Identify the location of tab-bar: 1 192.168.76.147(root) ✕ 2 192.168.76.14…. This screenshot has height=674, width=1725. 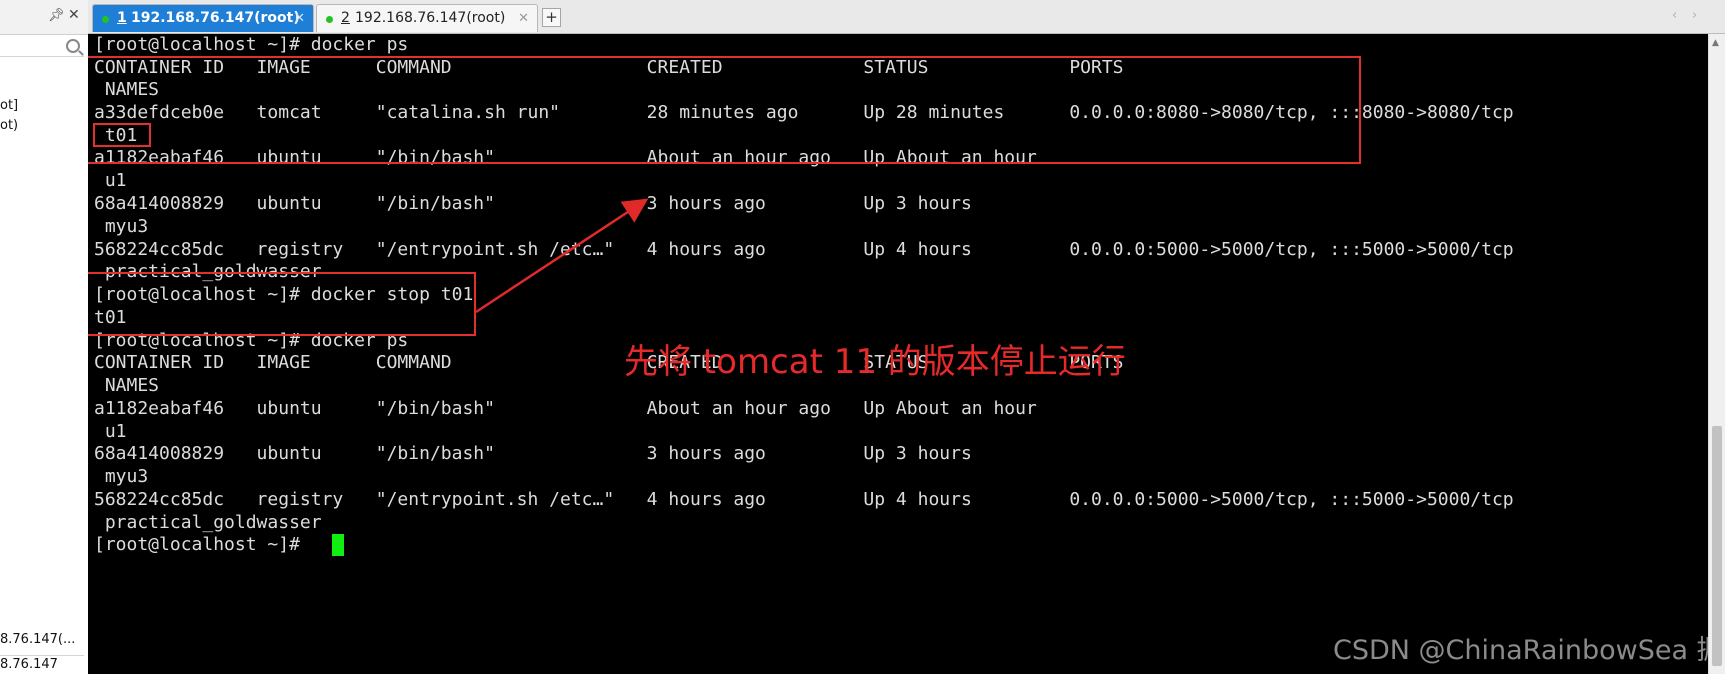
(906, 17).